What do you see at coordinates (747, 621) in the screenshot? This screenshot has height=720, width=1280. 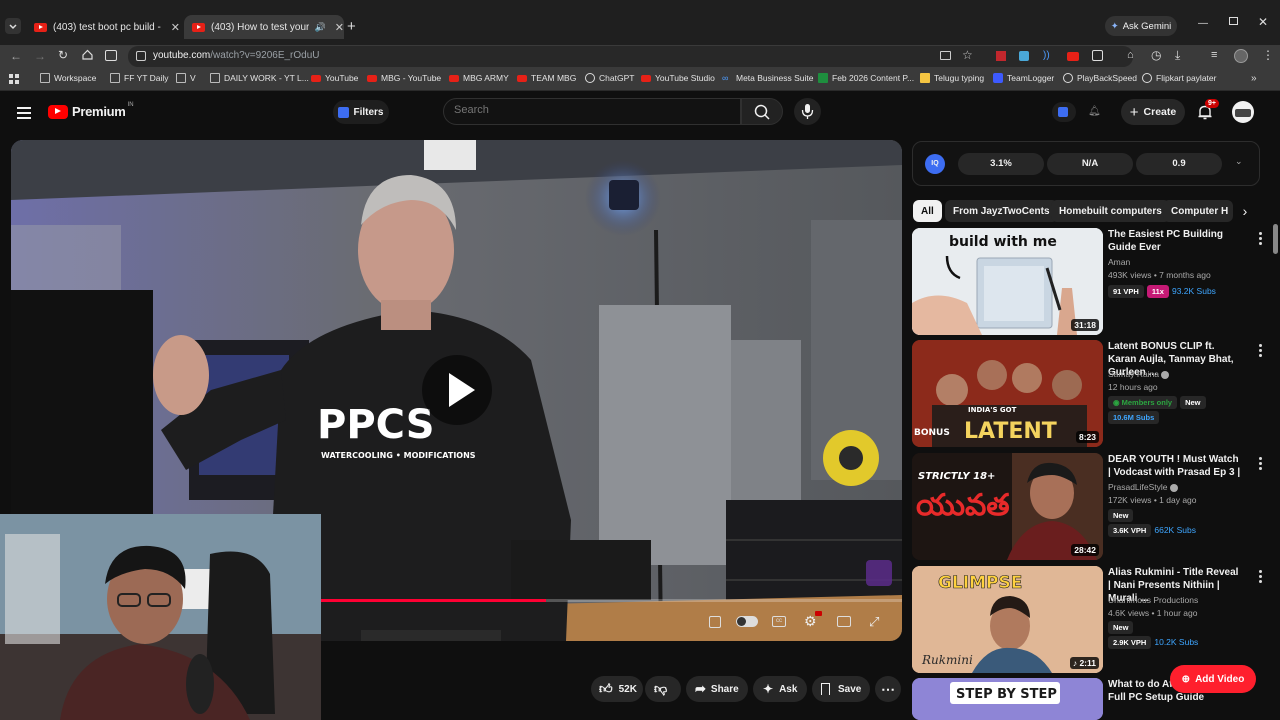 I see `autoplay-toggle` at bounding box center [747, 621].